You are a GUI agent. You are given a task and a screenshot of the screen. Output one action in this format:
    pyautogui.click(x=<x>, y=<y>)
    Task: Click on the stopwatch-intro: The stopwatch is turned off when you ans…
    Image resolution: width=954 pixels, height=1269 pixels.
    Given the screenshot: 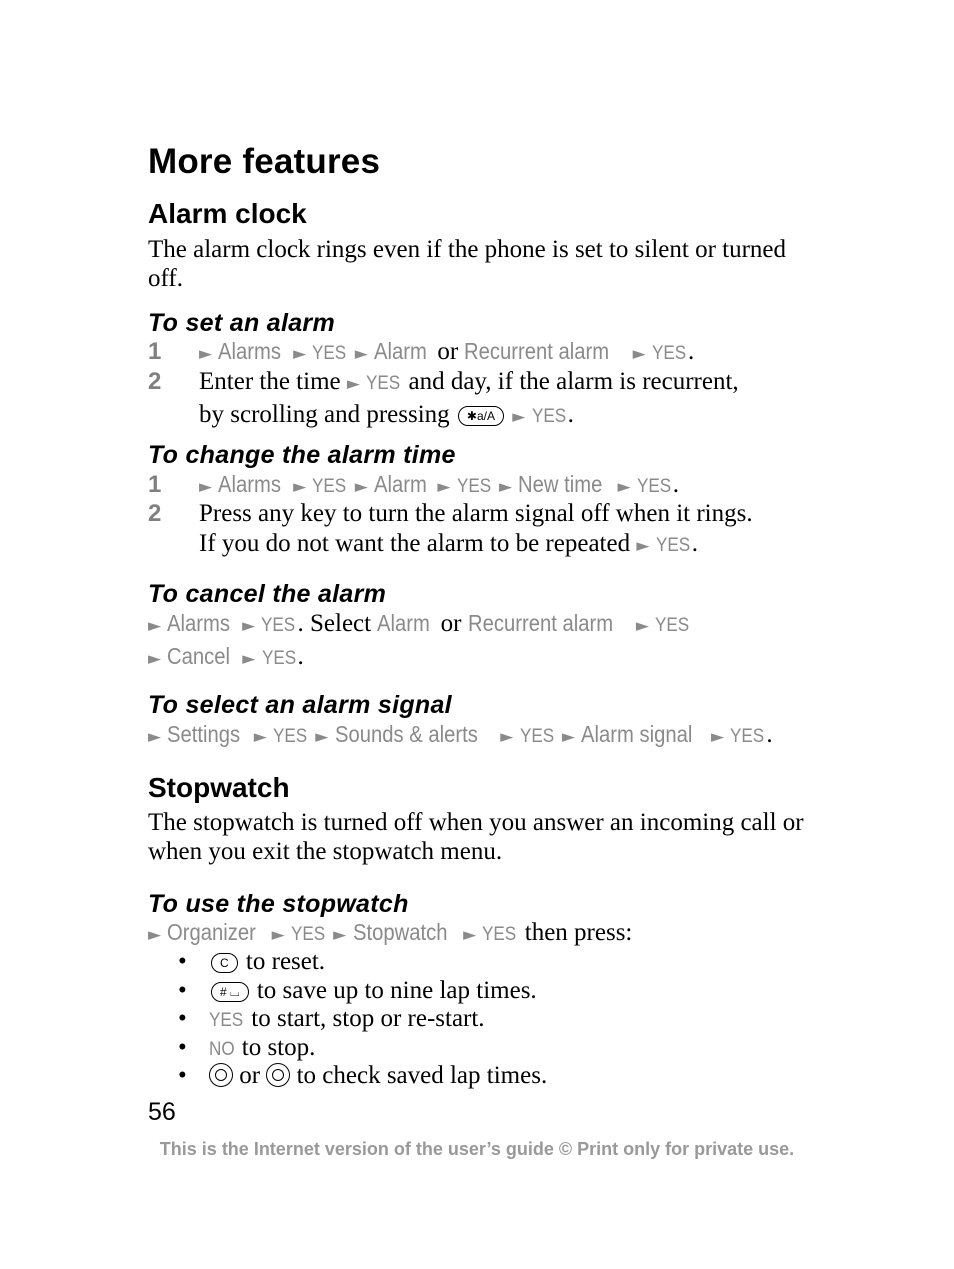 What is the action you would take?
    pyautogui.click(x=476, y=837)
    